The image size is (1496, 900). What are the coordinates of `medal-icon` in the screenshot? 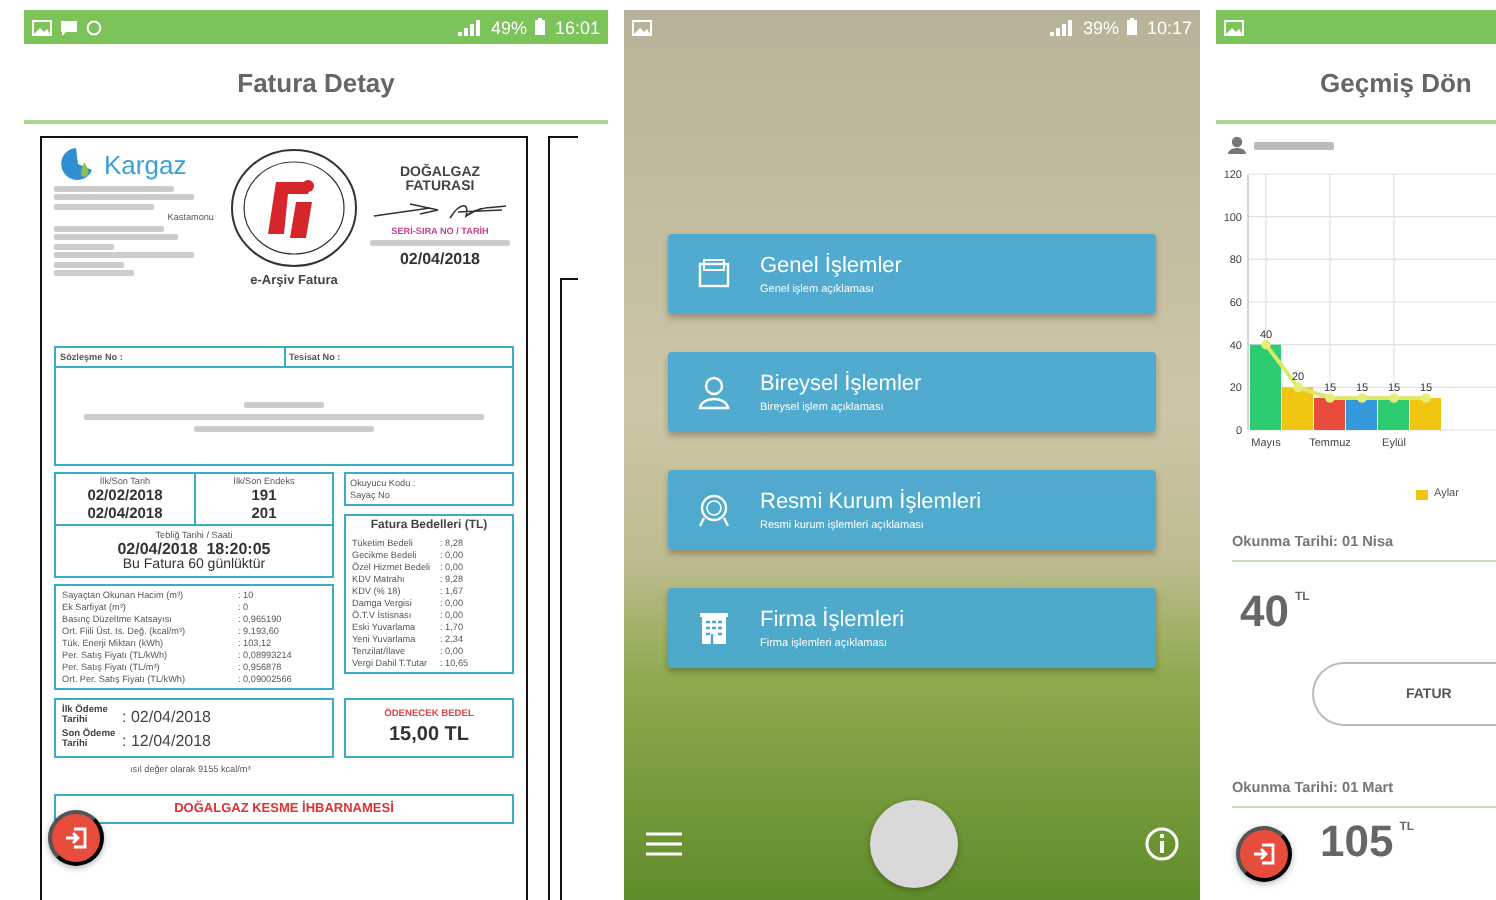 It's located at (714, 510).